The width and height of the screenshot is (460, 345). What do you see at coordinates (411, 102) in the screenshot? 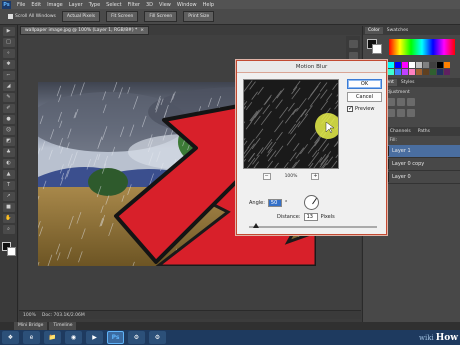
I see `vibrance-icon` at bounding box center [411, 102].